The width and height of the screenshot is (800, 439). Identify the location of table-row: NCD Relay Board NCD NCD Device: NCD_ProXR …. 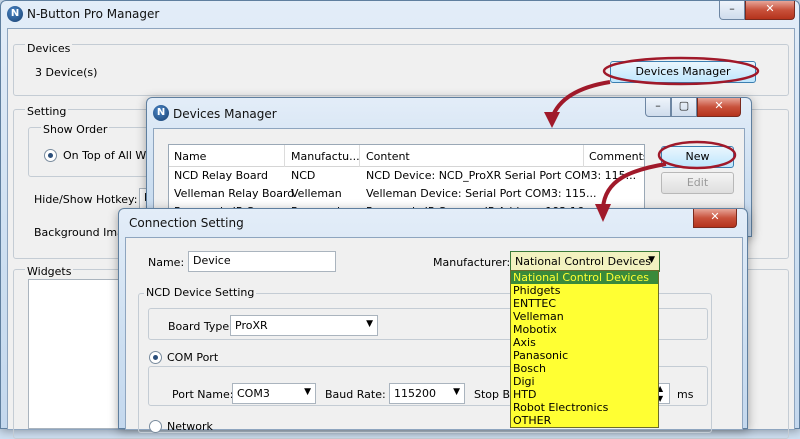
(406, 176).